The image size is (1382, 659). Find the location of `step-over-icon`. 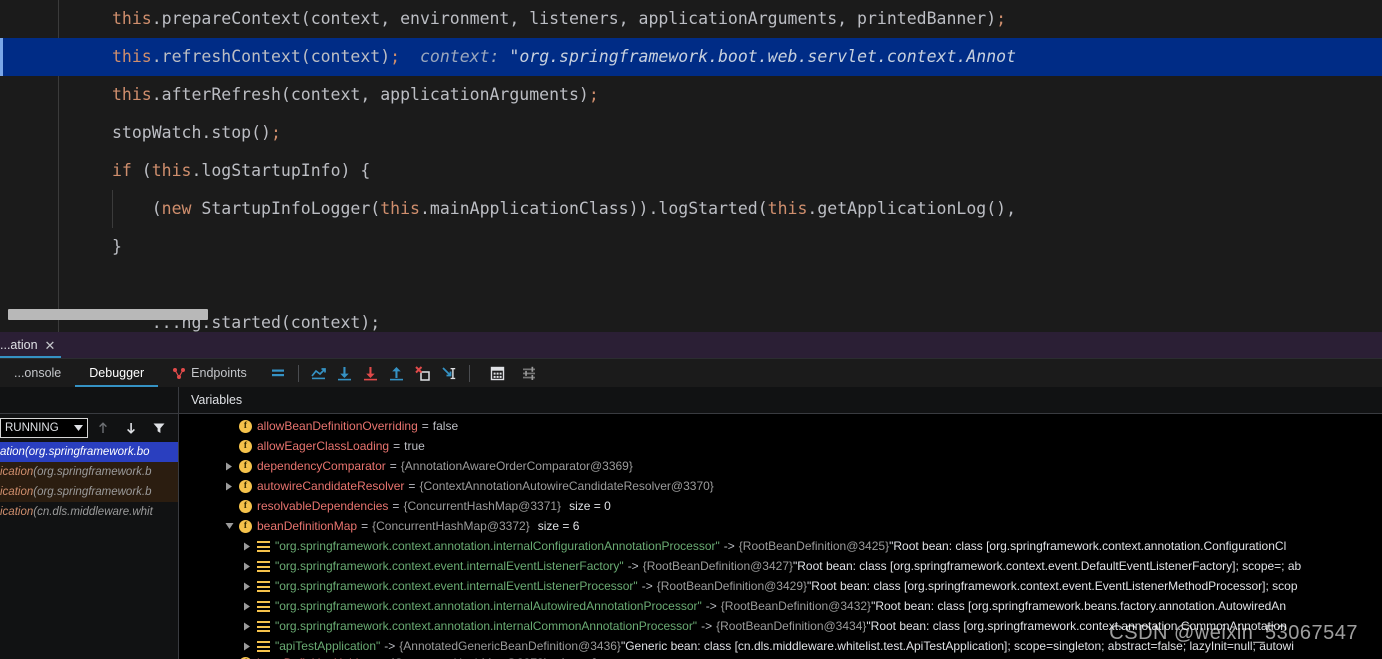

step-over-icon is located at coordinates (345, 373).